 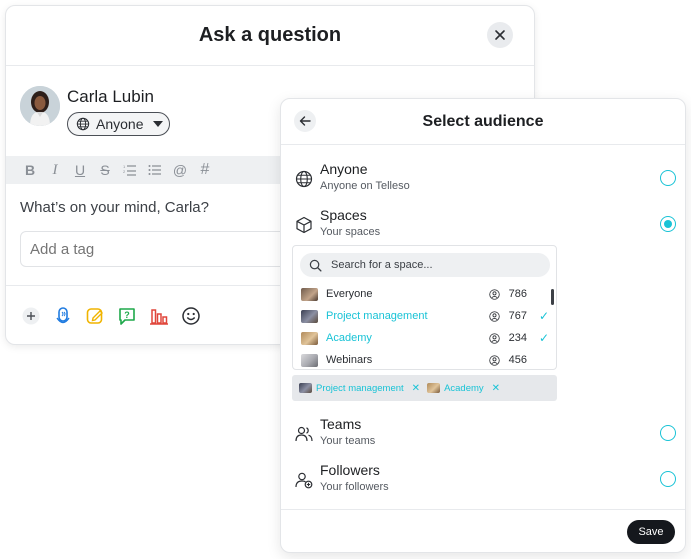 What do you see at coordinates (348, 441) in the screenshot?
I see `option-subtitle: Your teams` at bounding box center [348, 441].